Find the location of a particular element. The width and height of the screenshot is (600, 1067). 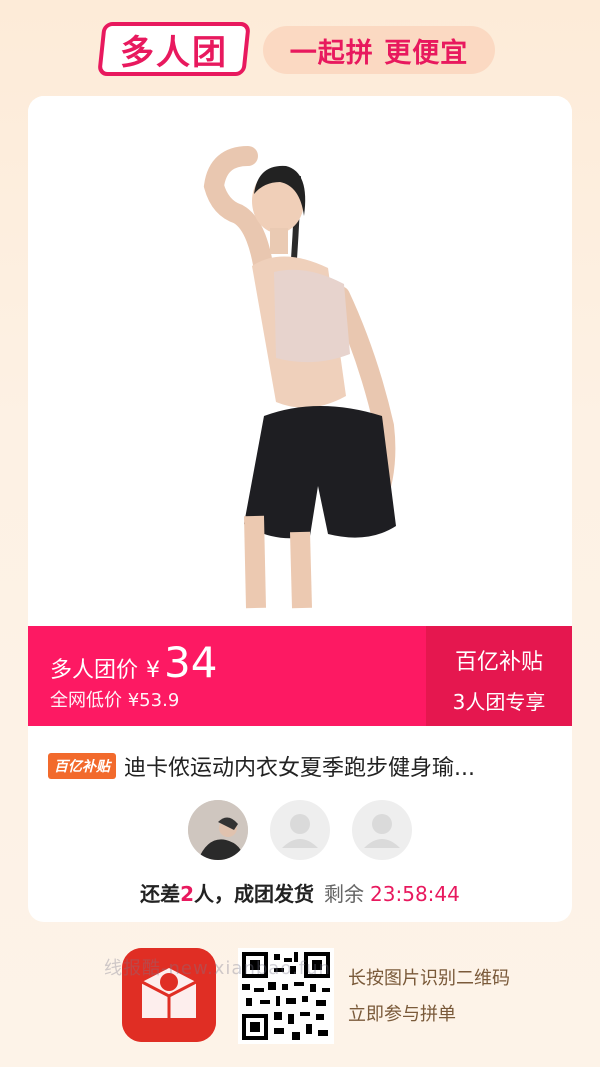

header: 多人团 一起拼 更便宜 is located at coordinates (300, 51).